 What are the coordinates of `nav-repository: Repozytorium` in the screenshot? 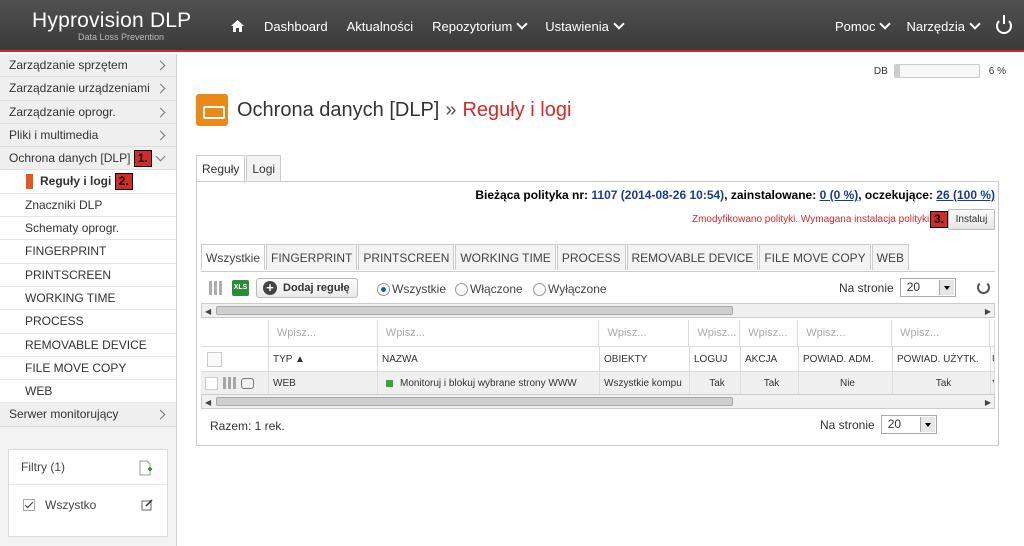 It's located at (480, 26).